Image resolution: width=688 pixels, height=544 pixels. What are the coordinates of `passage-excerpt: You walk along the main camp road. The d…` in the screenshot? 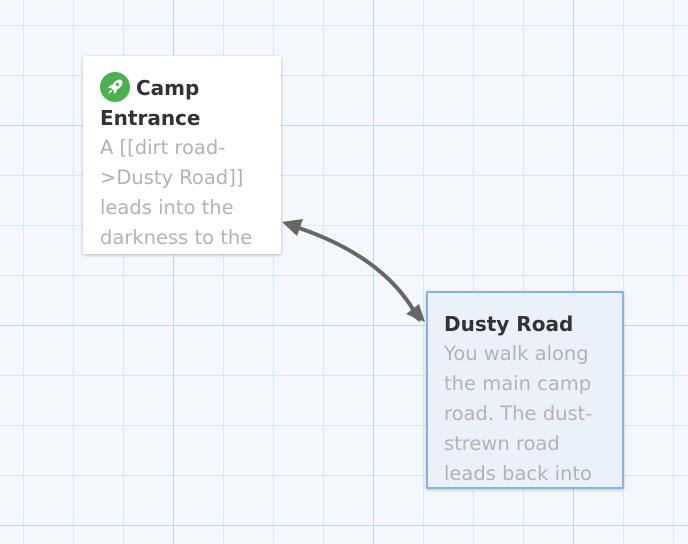 It's located at (518, 413).